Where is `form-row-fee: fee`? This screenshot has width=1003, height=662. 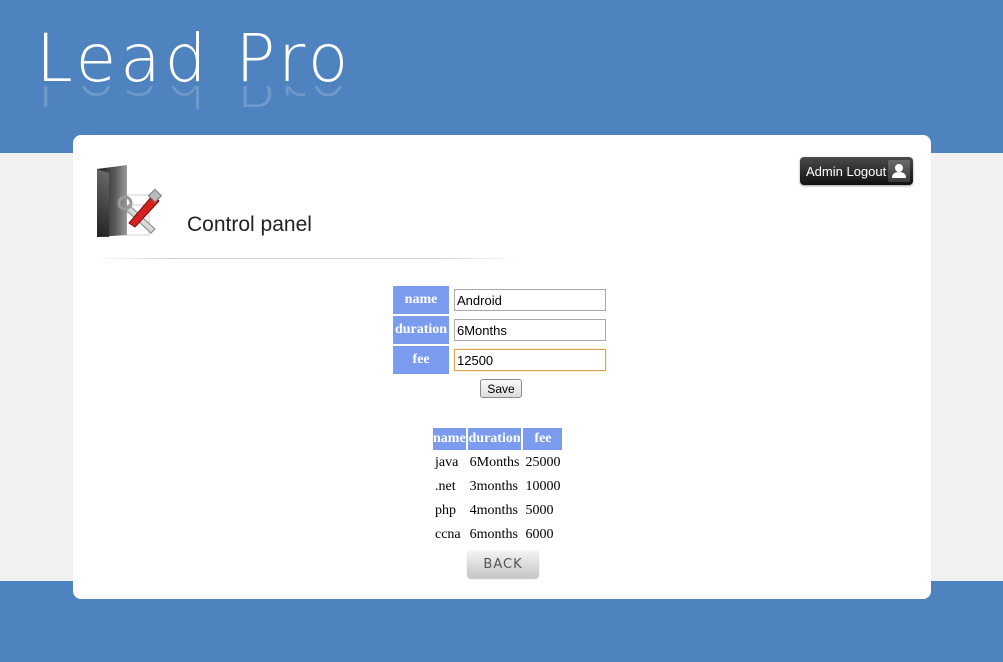
form-row-fee: fee is located at coordinates (499, 360).